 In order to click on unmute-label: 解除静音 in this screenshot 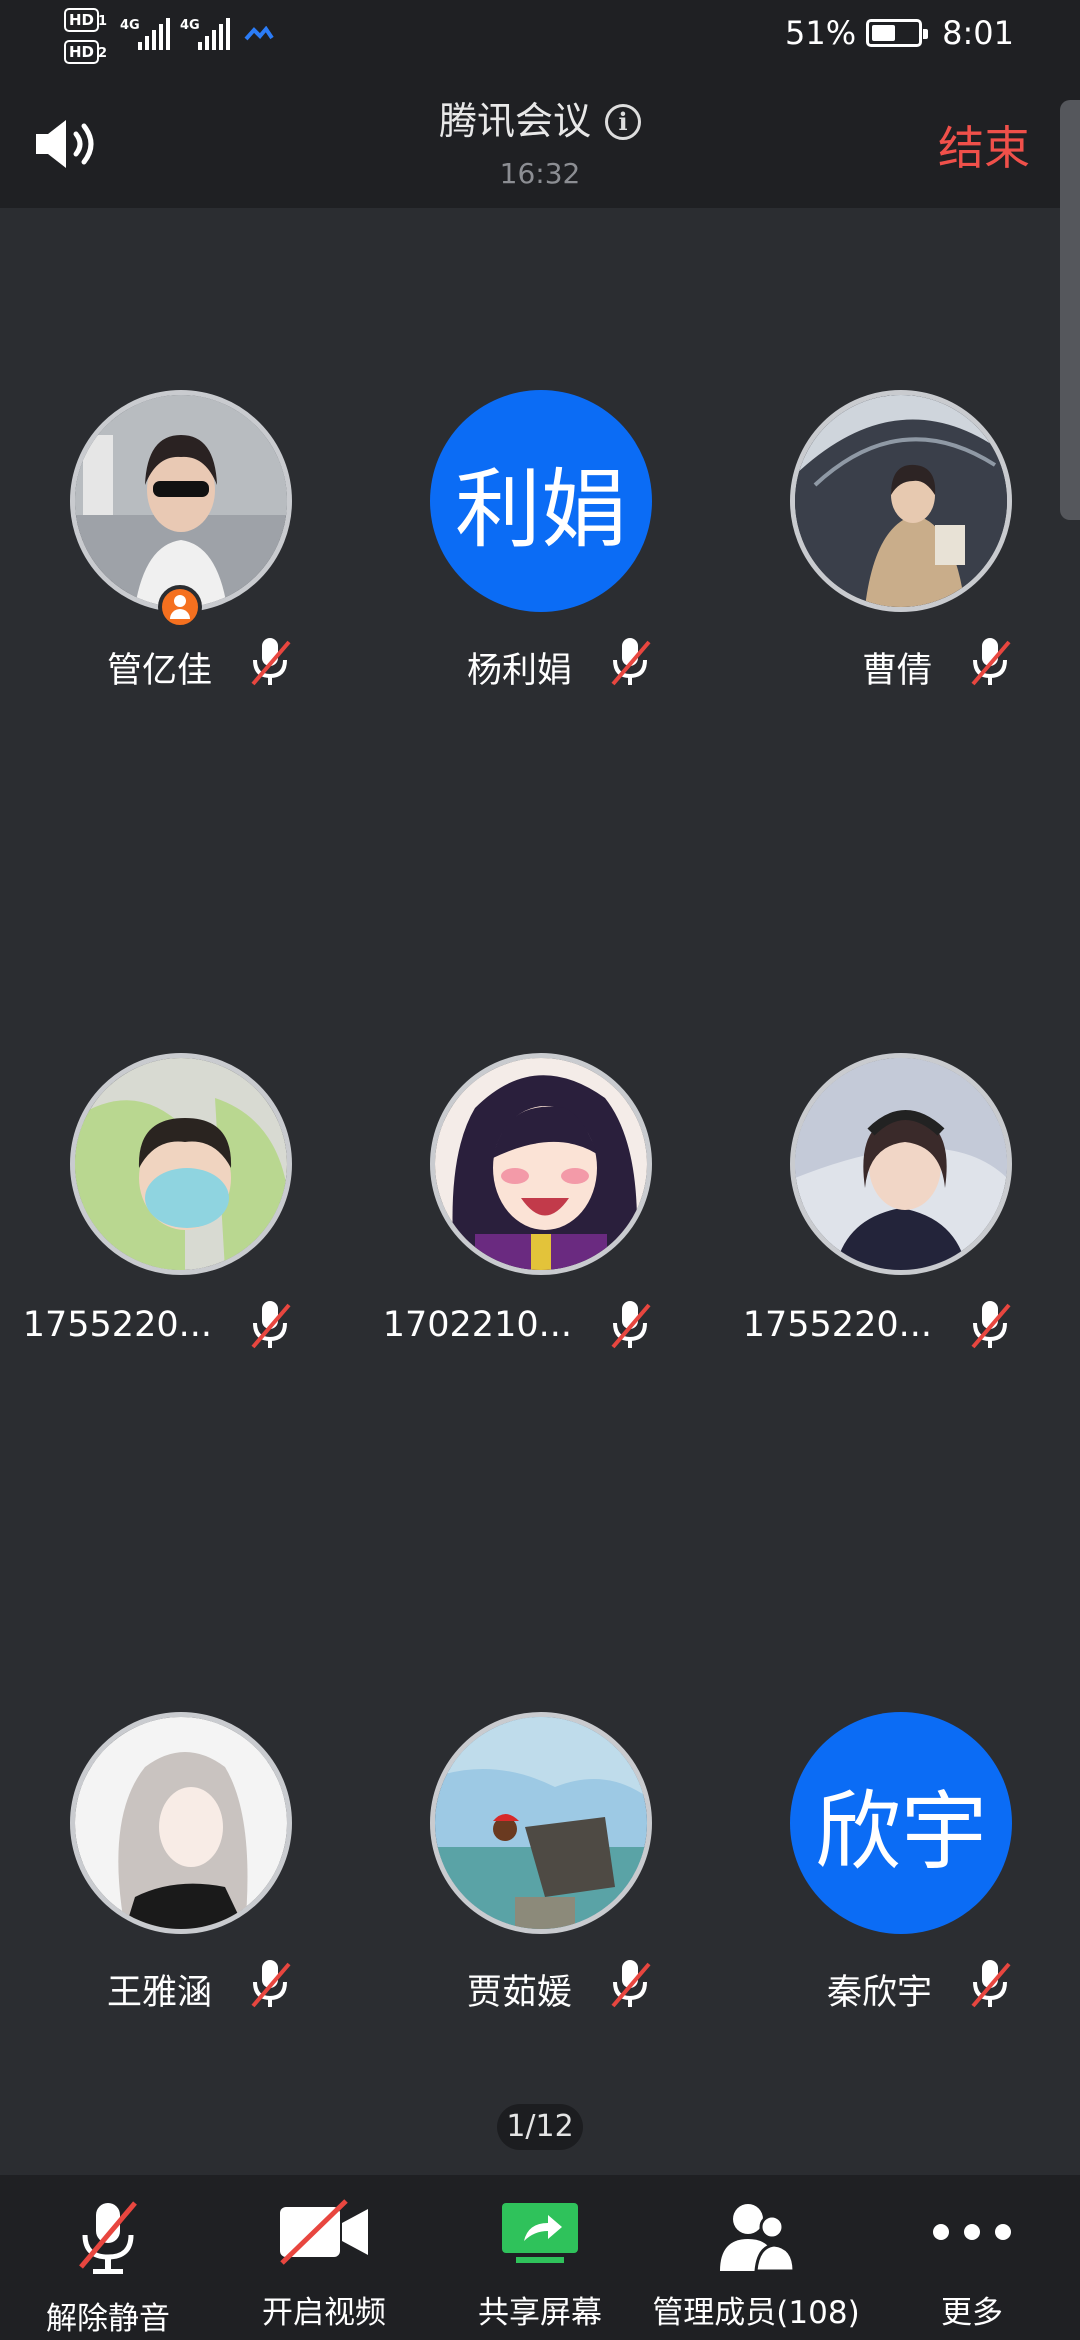, I will do `click(108, 2319)`.